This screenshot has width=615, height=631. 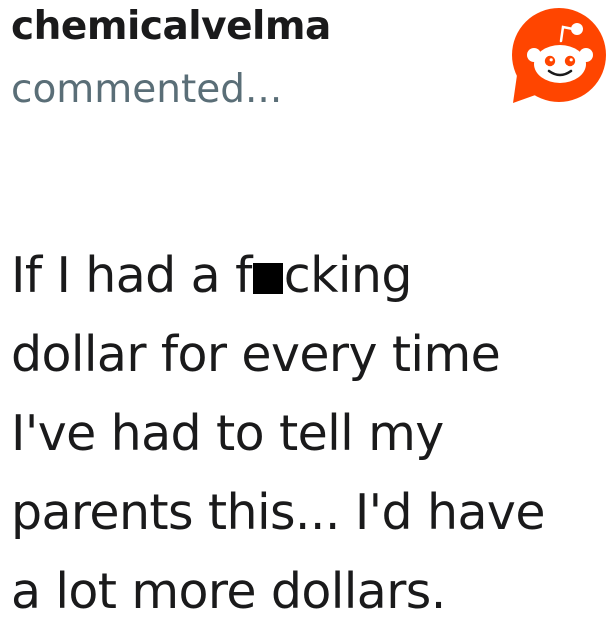 I want to click on comment-line: a lot more dollars., so click(x=228, y=591).